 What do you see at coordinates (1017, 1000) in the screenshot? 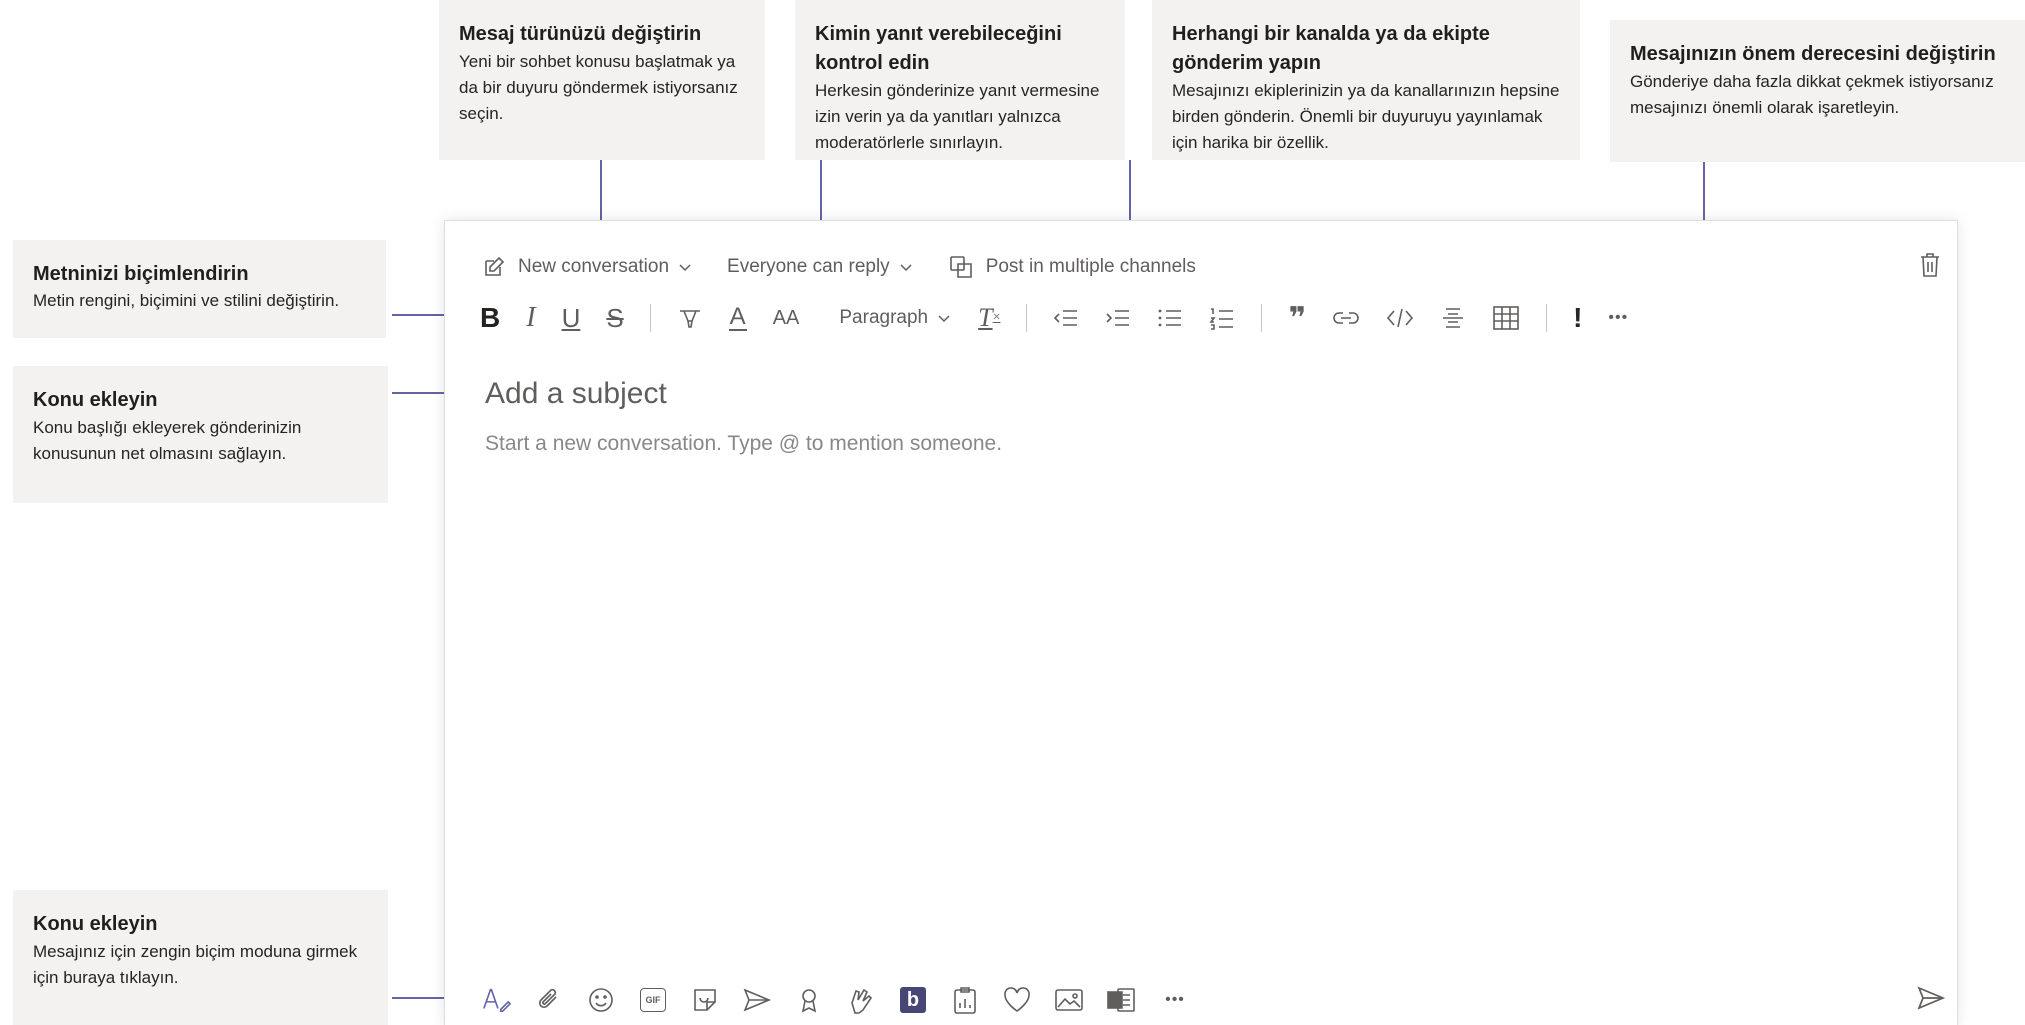
I see `praise-heart-button` at bounding box center [1017, 1000].